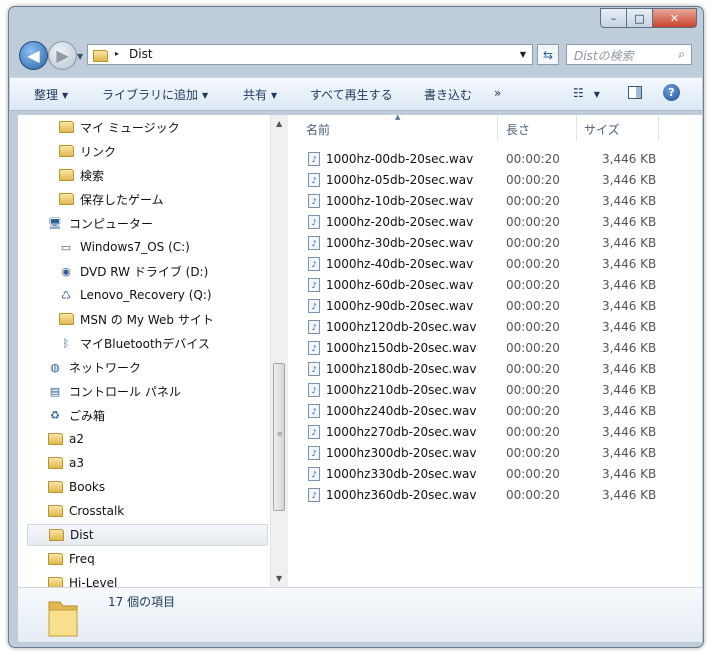 This screenshot has height=662, width=717. I want to click on column-header-size: サイズ, so click(602, 129).